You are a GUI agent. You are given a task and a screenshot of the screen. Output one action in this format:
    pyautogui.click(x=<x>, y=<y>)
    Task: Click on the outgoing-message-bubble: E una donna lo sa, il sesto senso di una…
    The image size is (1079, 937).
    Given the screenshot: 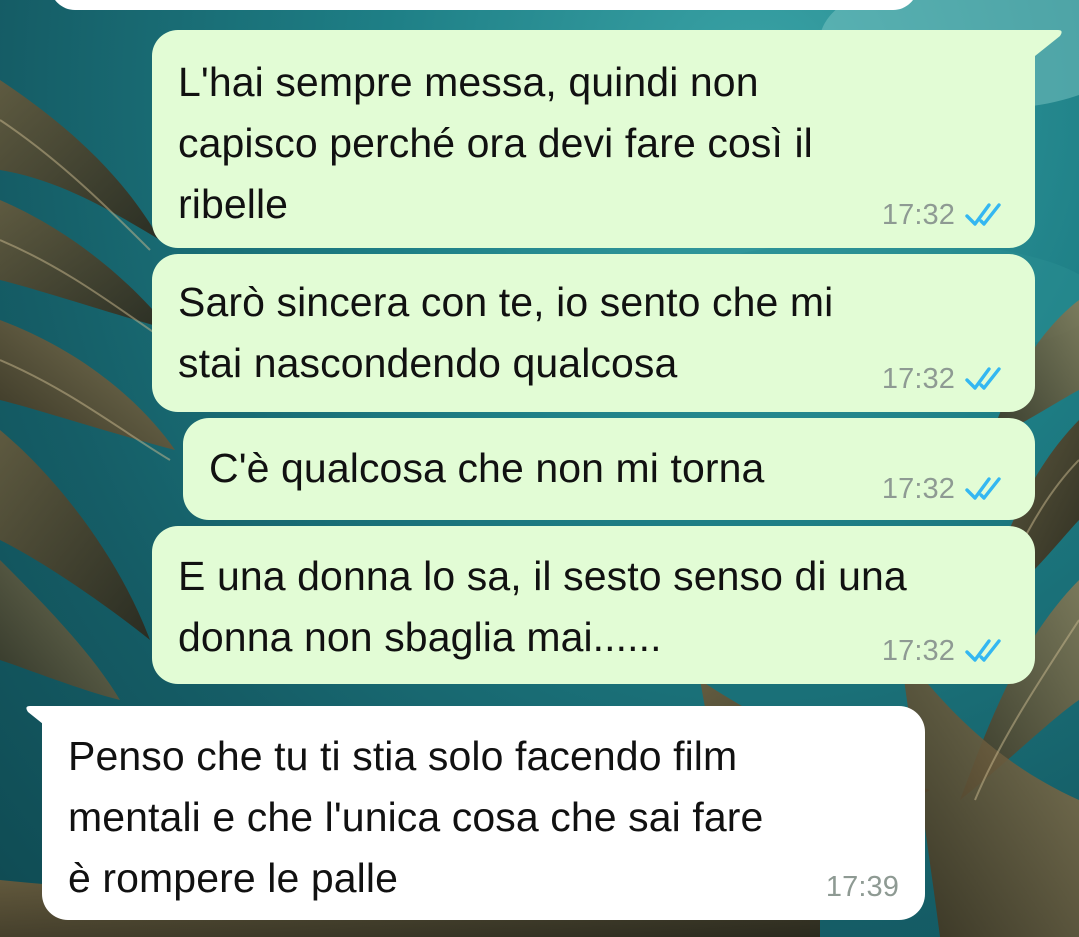 What is the action you would take?
    pyautogui.click(x=593, y=605)
    